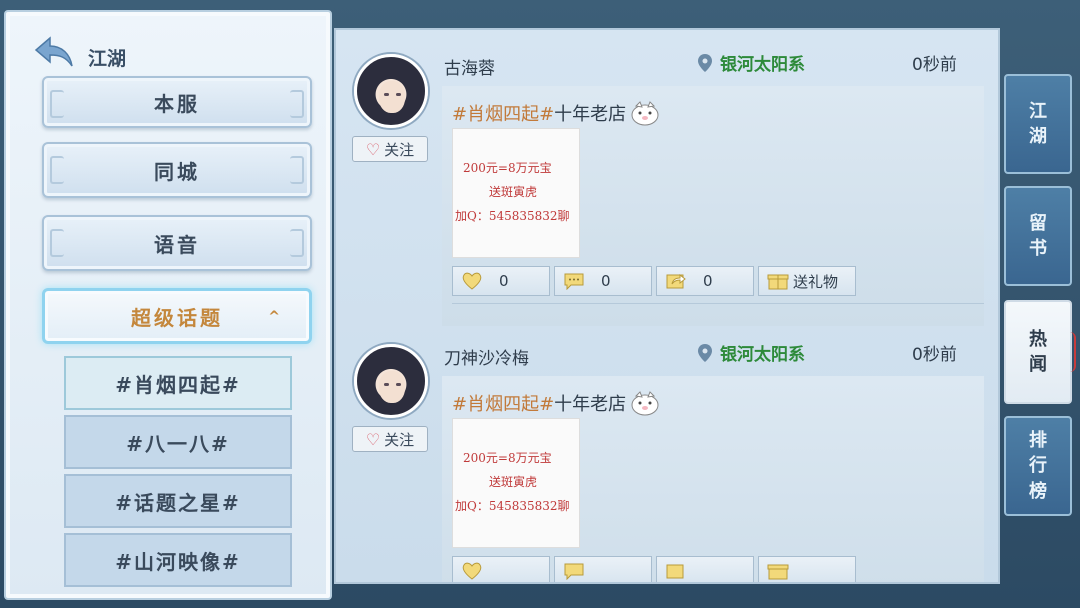 The width and height of the screenshot is (1080, 608). I want to click on tab-guestbook: 留 书, so click(1038, 236).